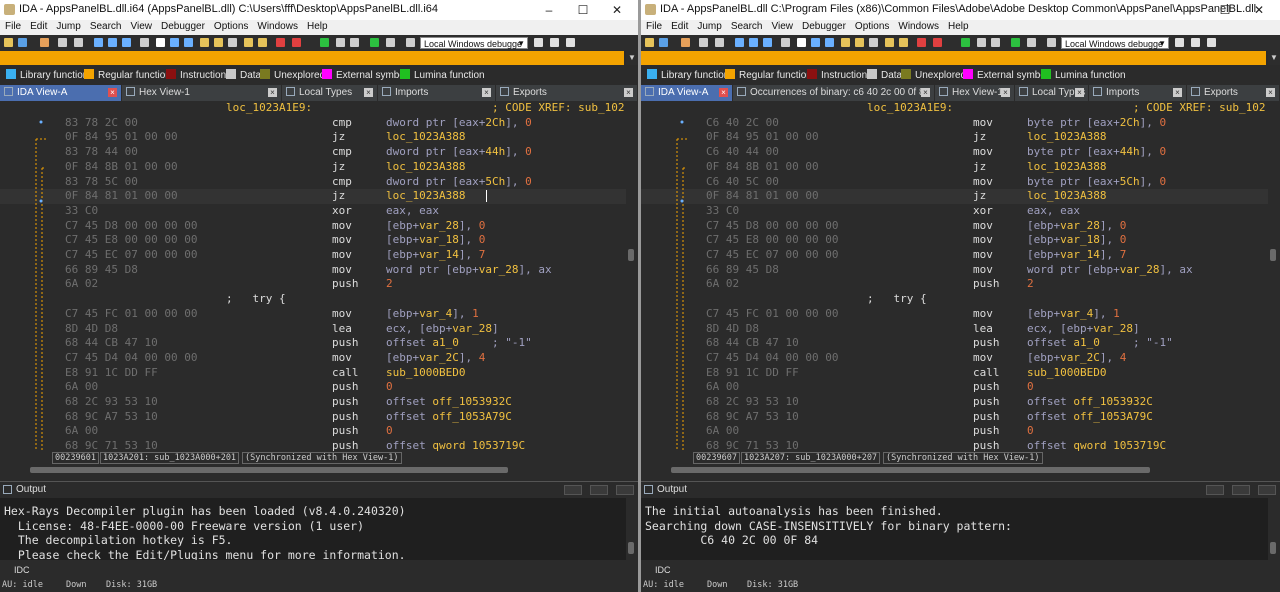 This screenshot has width=1280, height=592. Describe the element at coordinates (954, 240) in the screenshot. I see `disasm-line: C7 45 E8 00 00 00 00 mov [ebp+var_18], 0` at that location.